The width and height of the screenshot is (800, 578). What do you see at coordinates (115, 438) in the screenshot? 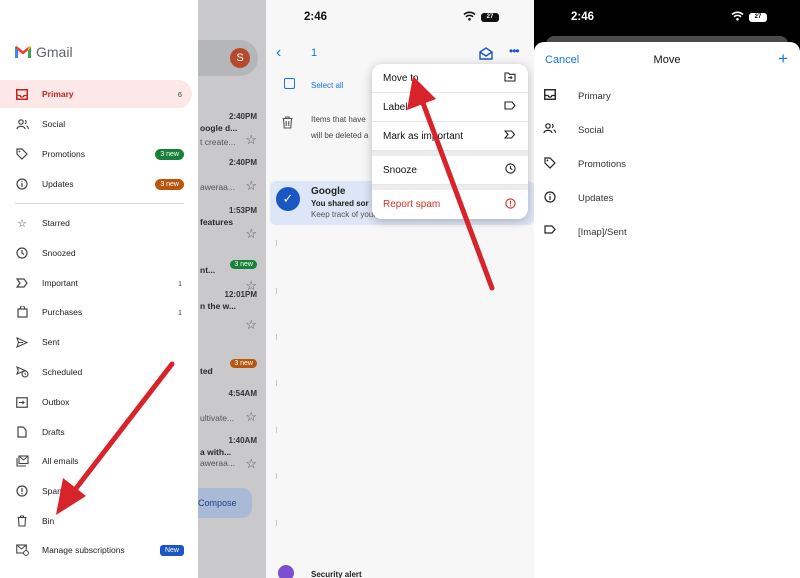
I see `arrow-to-bin` at bounding box center [115, 438].